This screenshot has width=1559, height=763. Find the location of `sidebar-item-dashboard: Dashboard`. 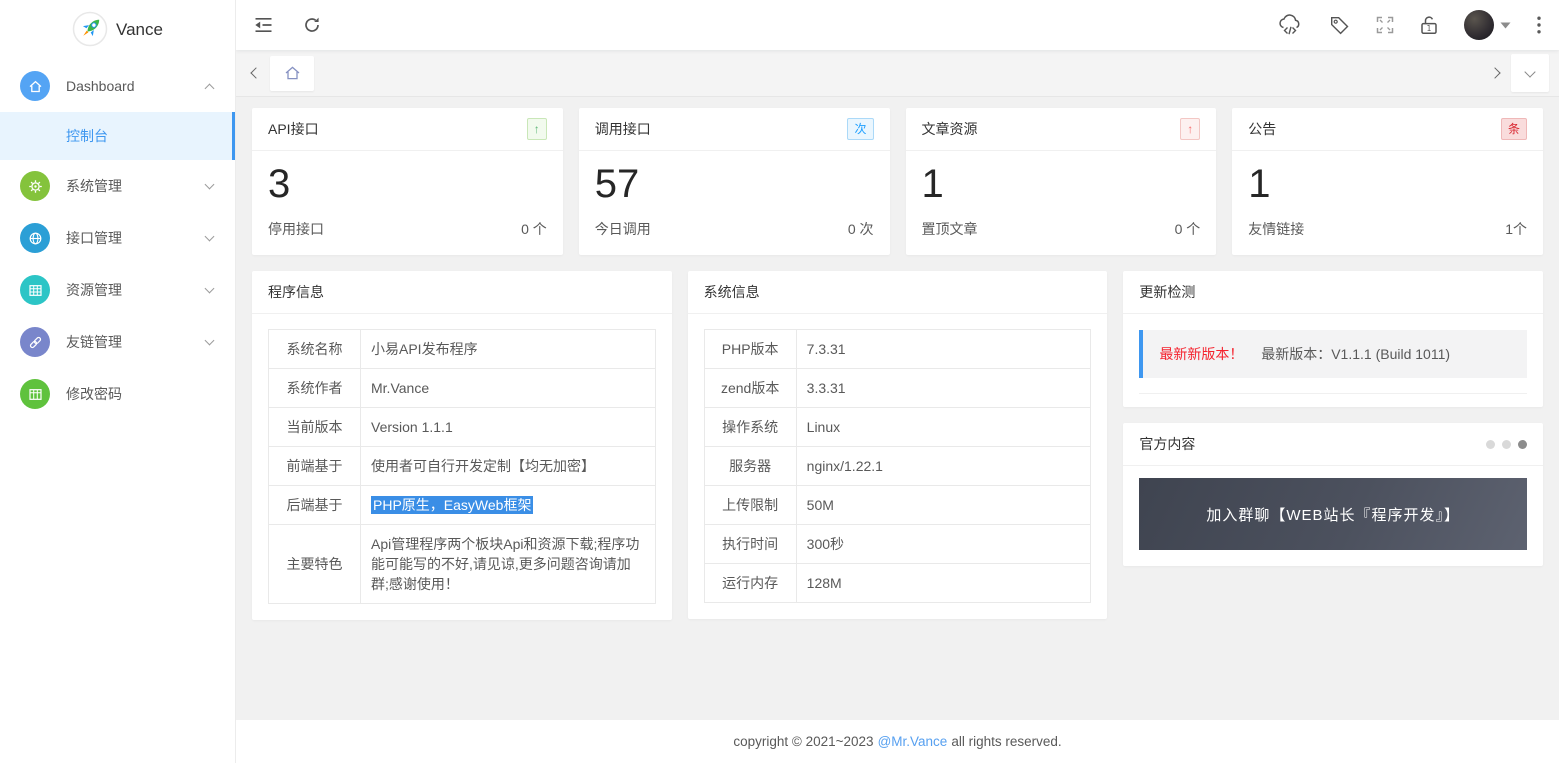

sidebar-item-dashboard: Dashboard is located at coordinates (117, 86).